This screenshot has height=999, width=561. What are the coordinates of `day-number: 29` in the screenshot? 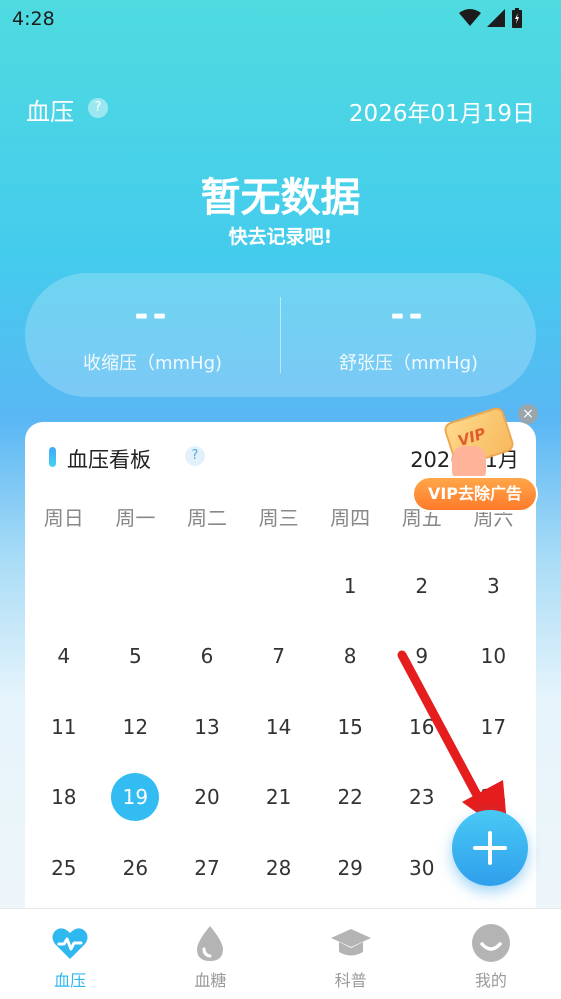 It's located at (350, 867).